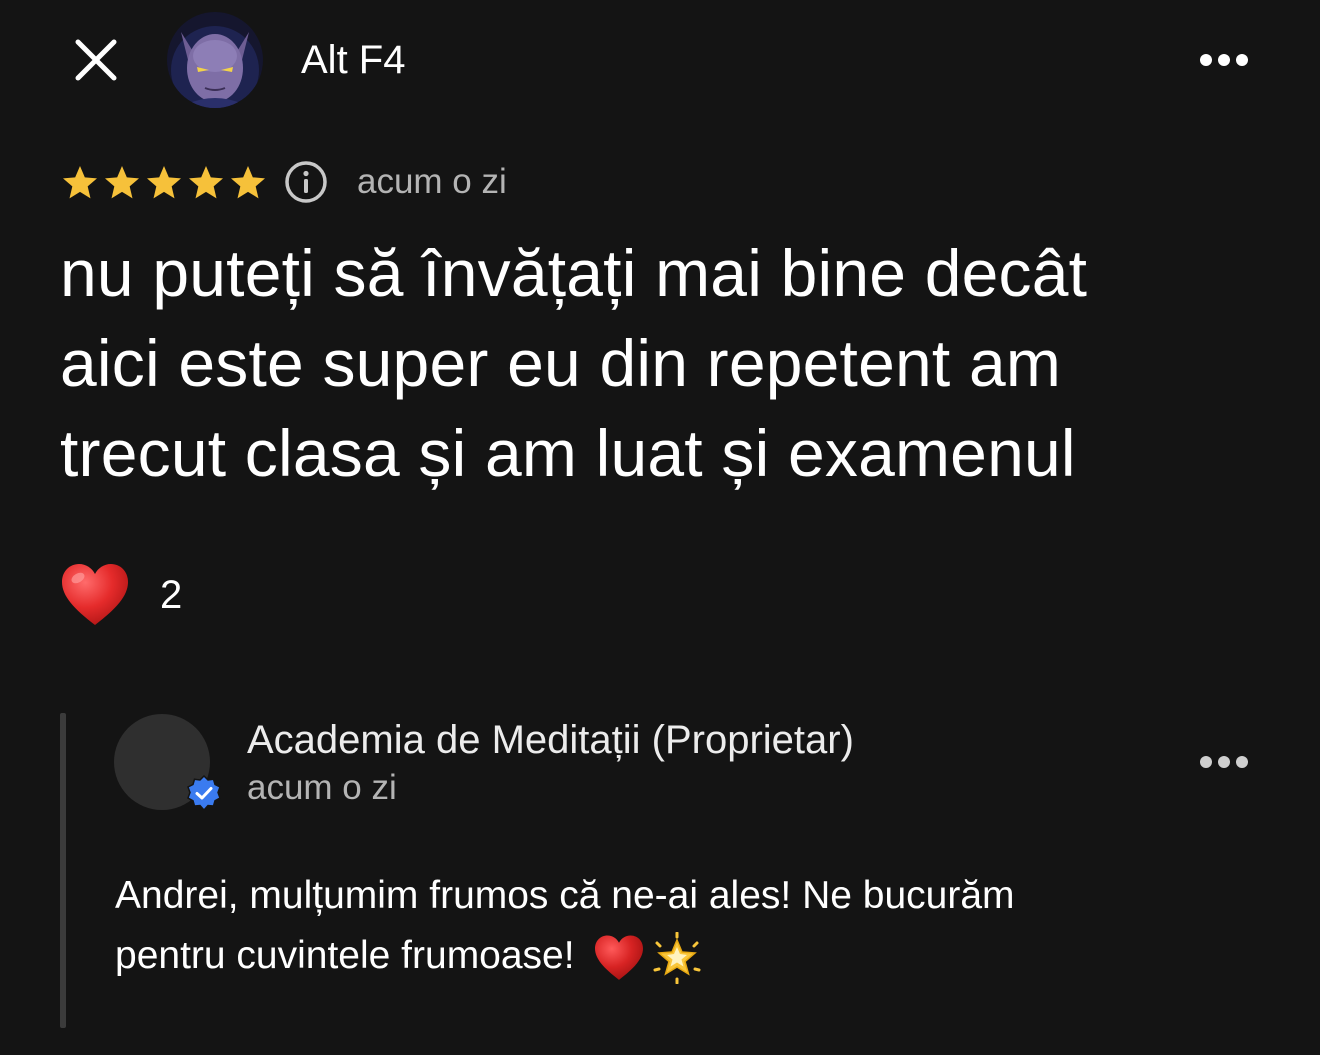 The height and width of the screenshot is (1055, 1320). I want to click on review-timestamp: acum o zi, so click(432, 181).